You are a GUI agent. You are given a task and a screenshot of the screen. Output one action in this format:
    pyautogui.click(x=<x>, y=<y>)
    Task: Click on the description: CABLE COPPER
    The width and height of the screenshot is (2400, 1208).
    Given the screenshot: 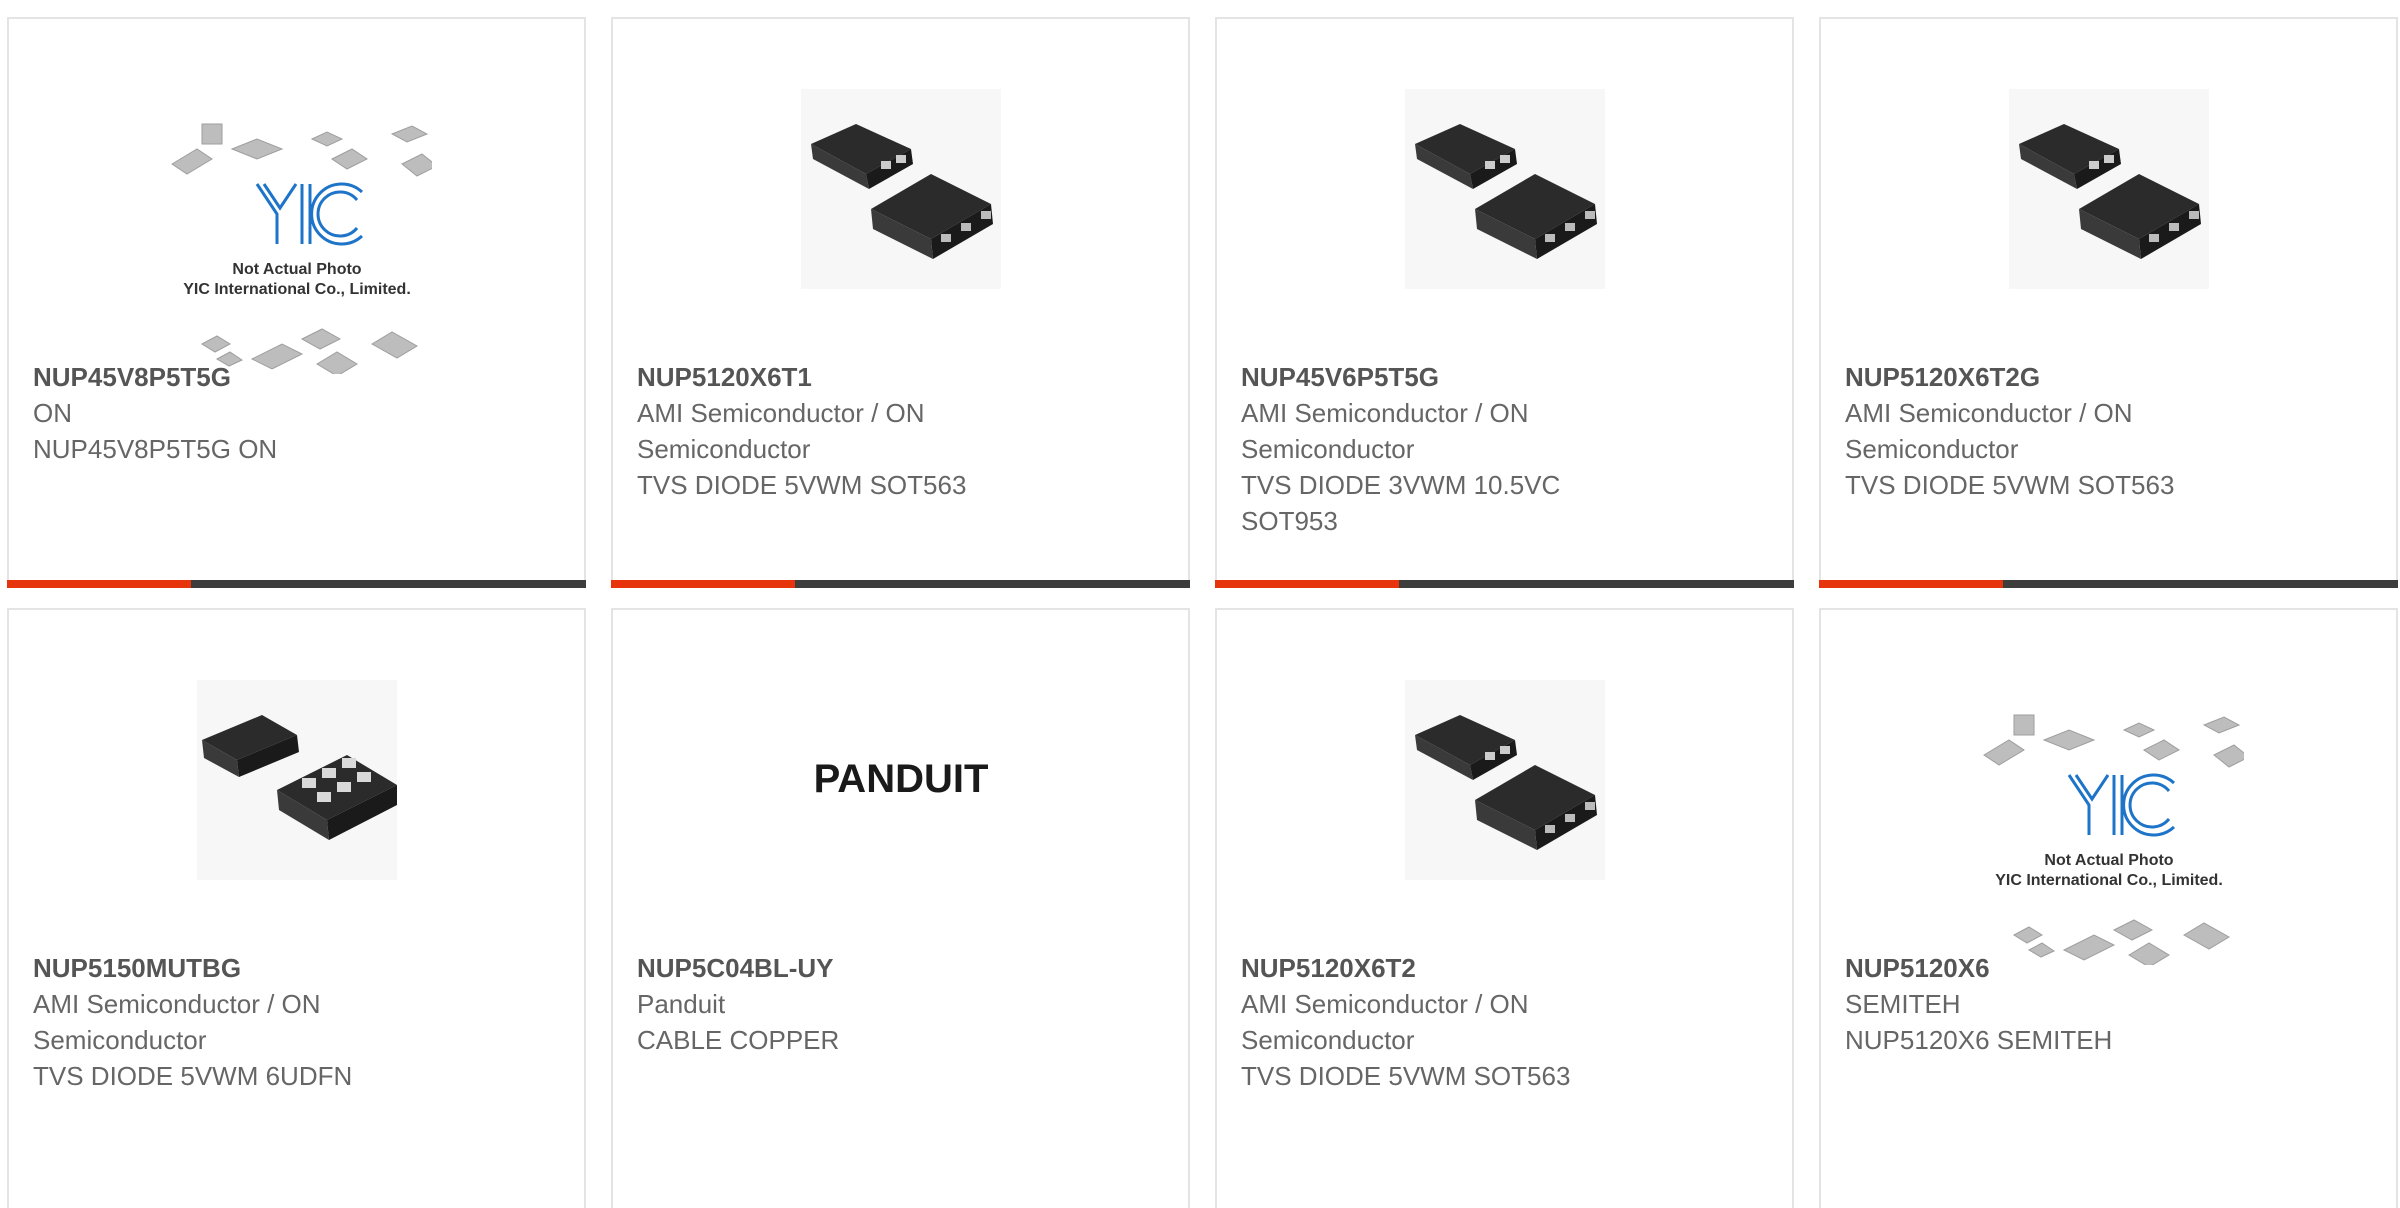 What is the action you would take?
    pyautogui.click(x=738, y=1040)
    